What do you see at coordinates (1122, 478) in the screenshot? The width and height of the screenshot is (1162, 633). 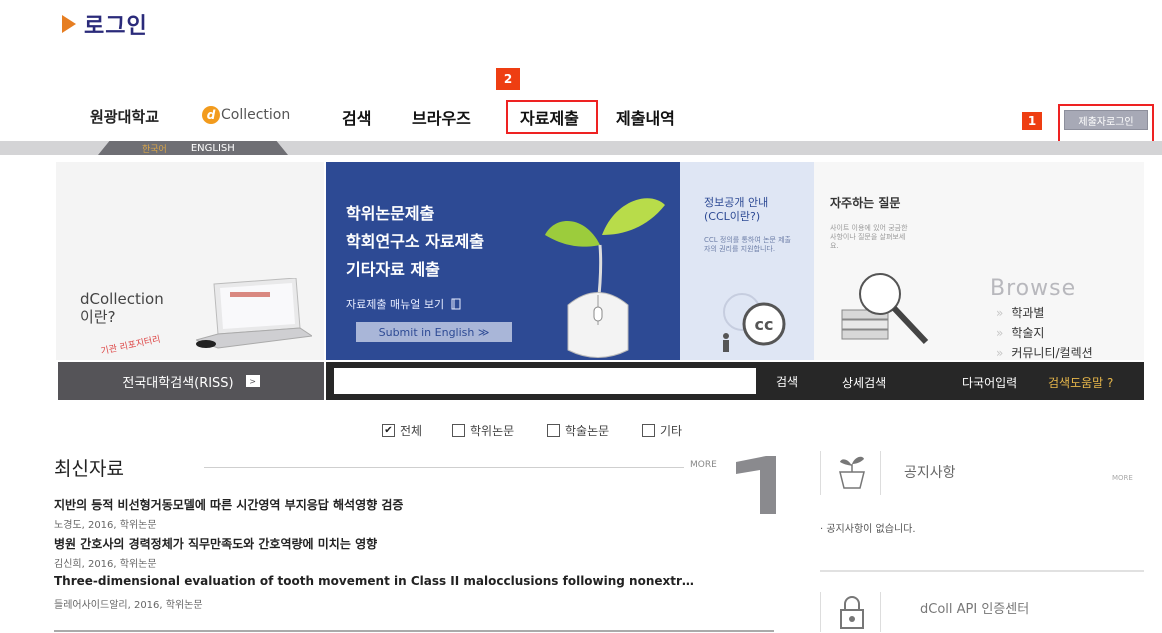 I see `notice-more-link: MORE` at bounding box center [1122, 478].